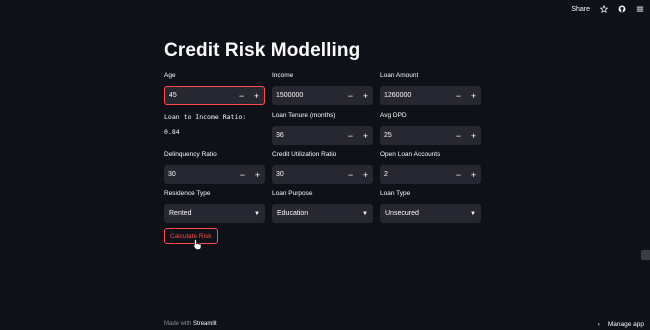 This screenshot has width=650, height=330. What do you see at coordinates (365, 135) in the screenshot?
I see `loan-tenure-increment-button: +` at bounding box center [365, 135].